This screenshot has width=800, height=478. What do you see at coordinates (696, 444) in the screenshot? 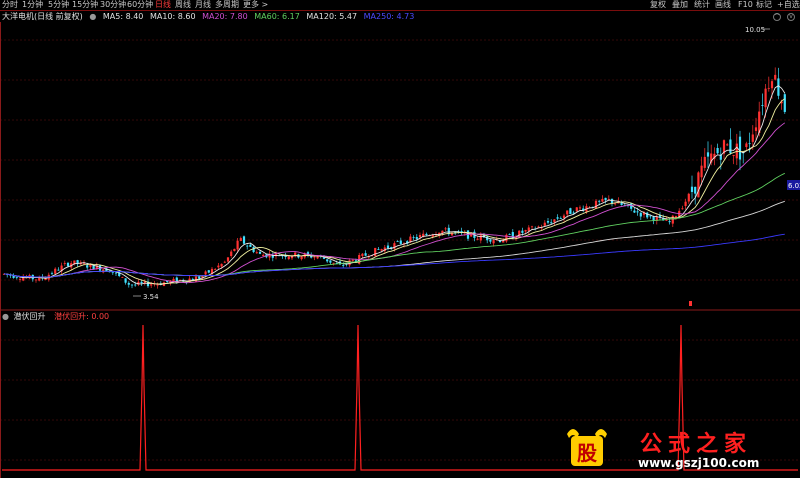
I see `watermark-brand: 公式之家` at bounding box center [696, 444].